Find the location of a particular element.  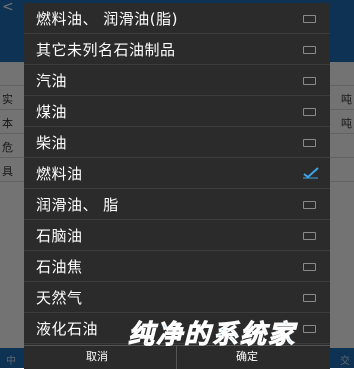

option-item: 柴油 is located at coordinates (177, 142).